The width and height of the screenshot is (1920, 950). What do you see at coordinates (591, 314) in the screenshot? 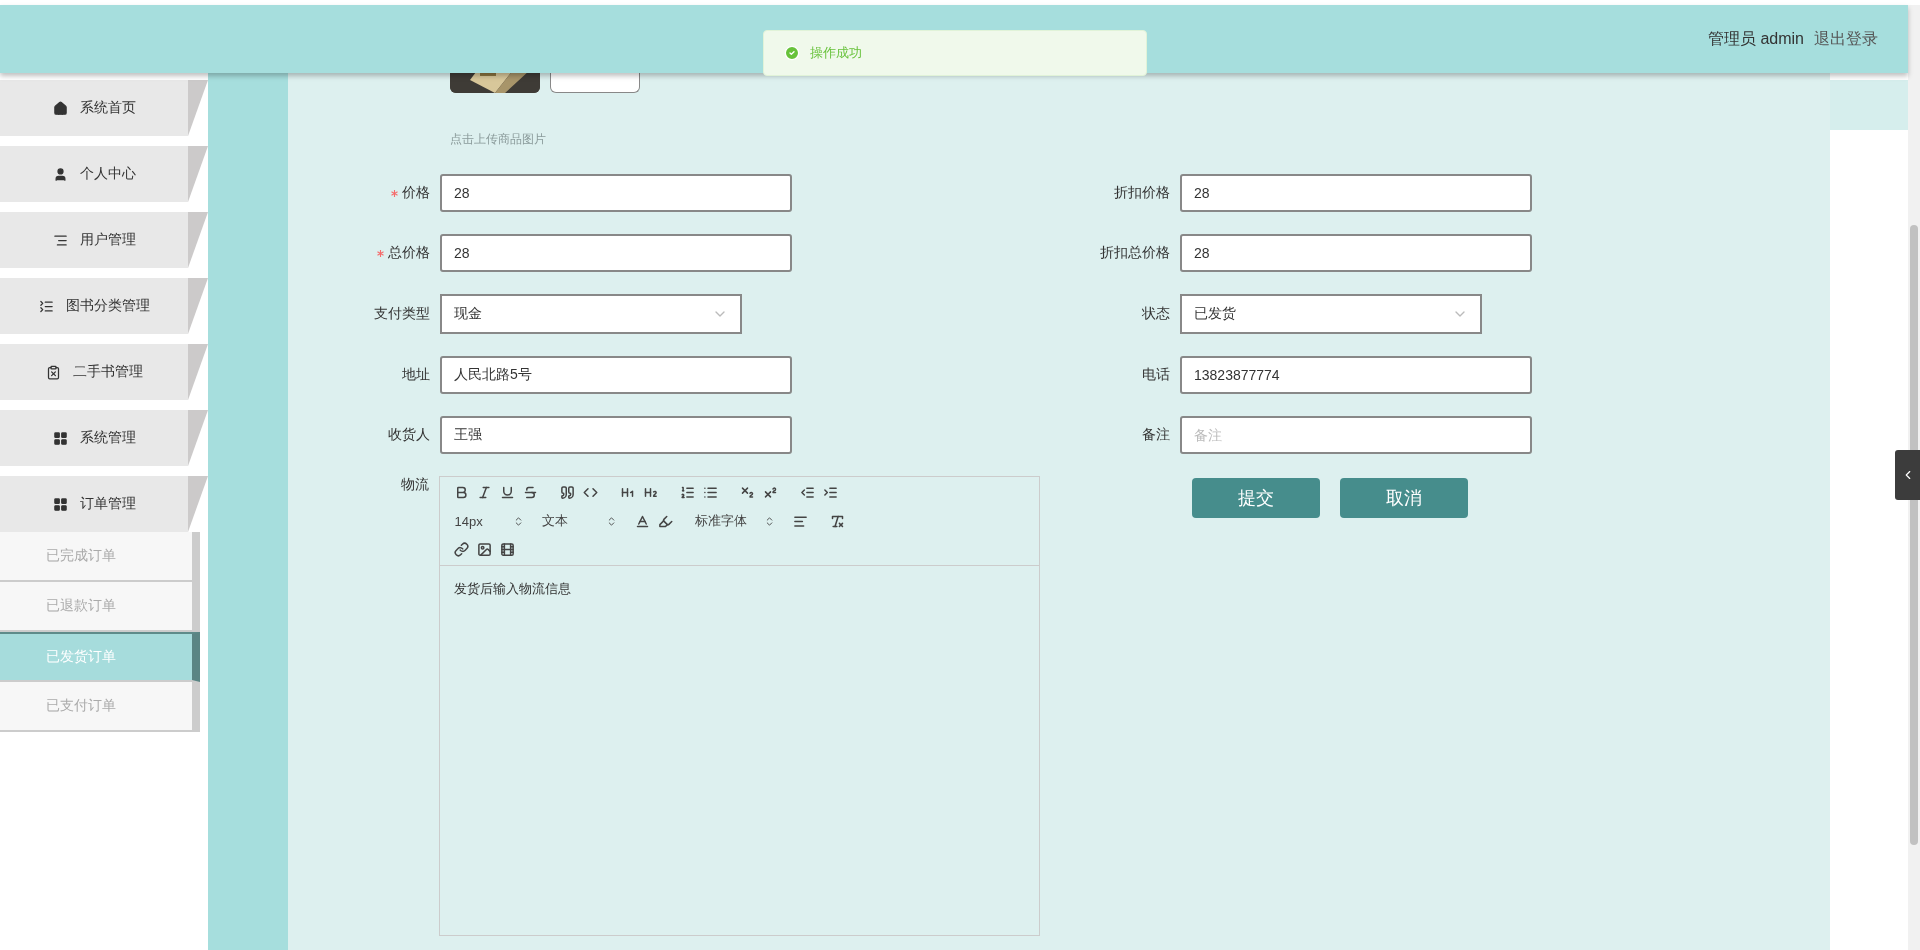
I see `select-field: 现金` at bounding box center [591, 314].